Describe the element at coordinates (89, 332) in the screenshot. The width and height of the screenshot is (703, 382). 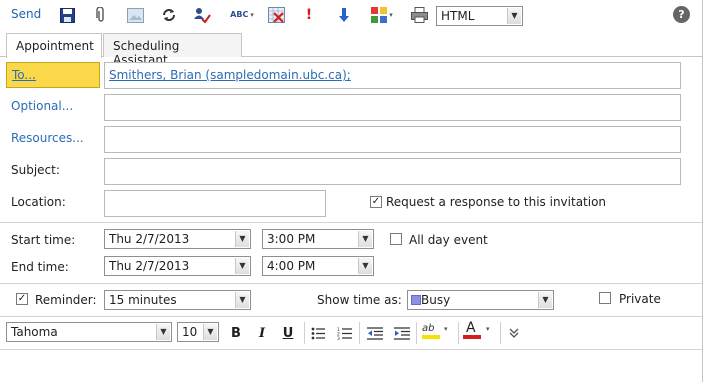
I see `font-select: Tahoma ▼` at that location.